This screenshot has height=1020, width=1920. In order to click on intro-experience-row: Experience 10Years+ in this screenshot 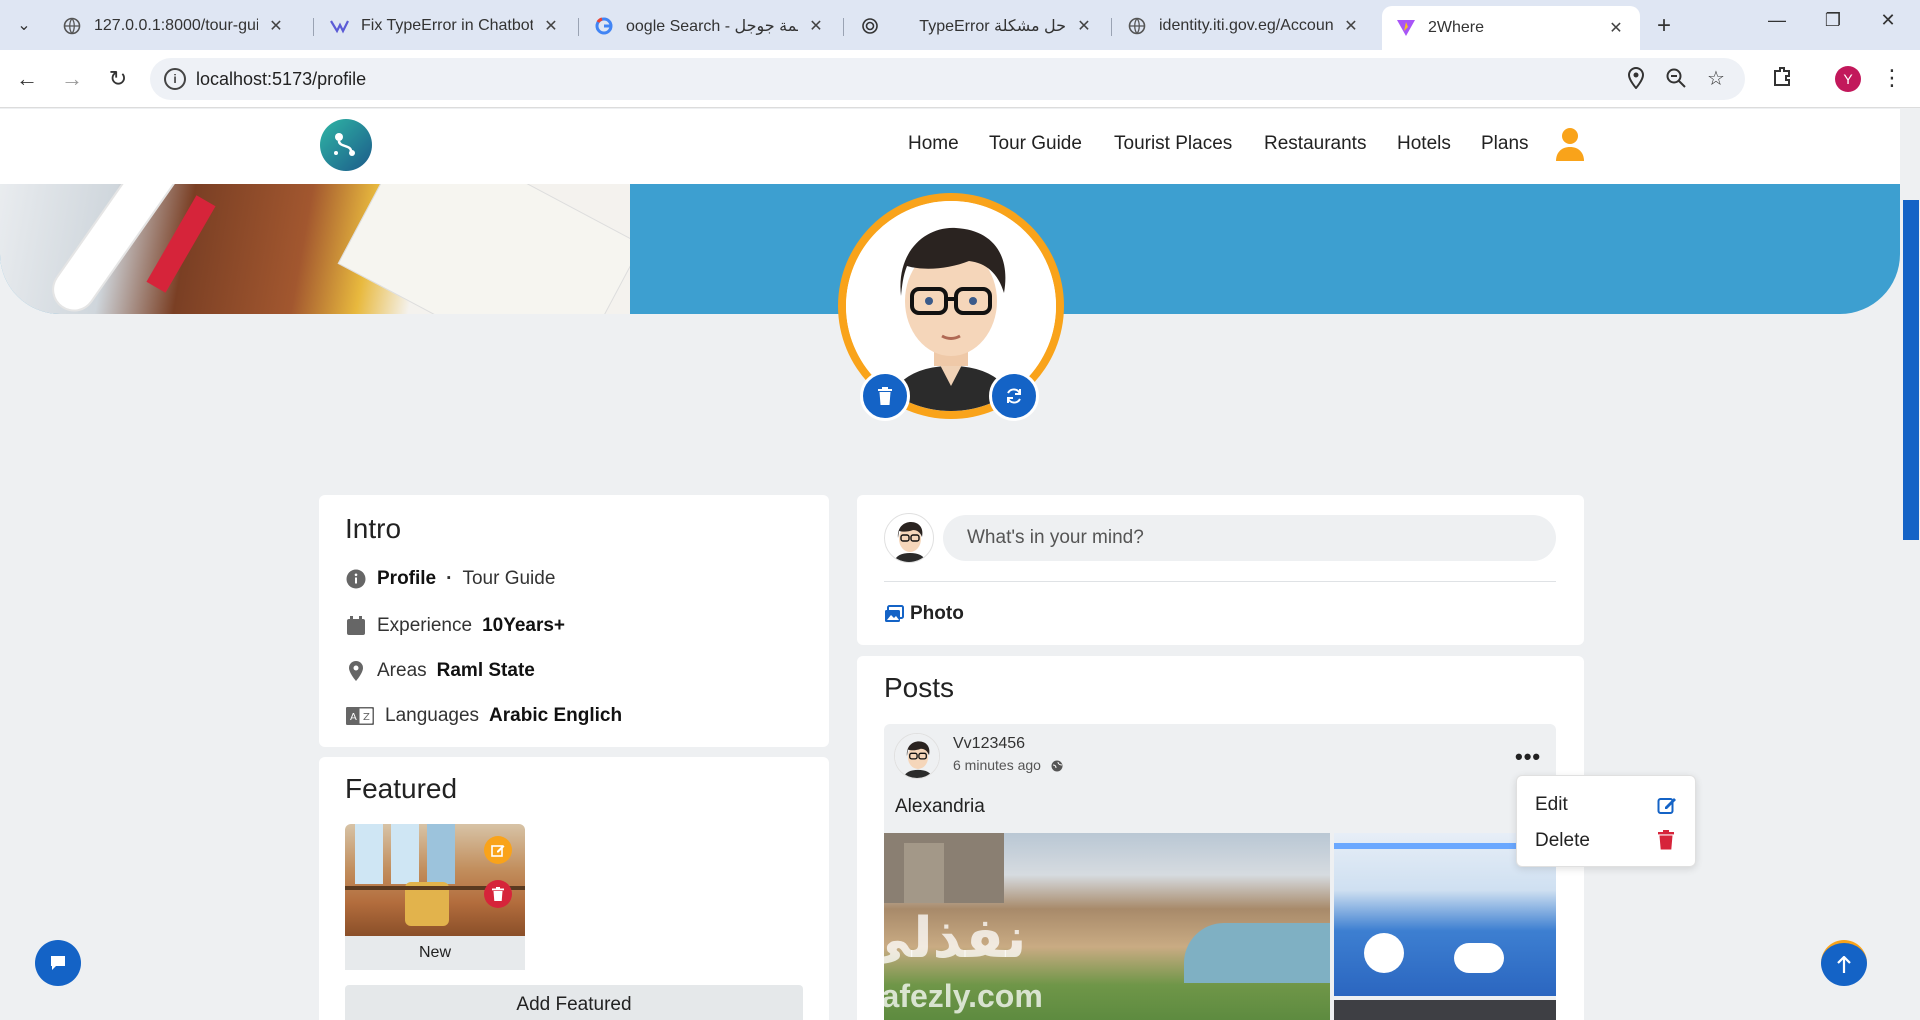, I will do `click(455, 626)`.